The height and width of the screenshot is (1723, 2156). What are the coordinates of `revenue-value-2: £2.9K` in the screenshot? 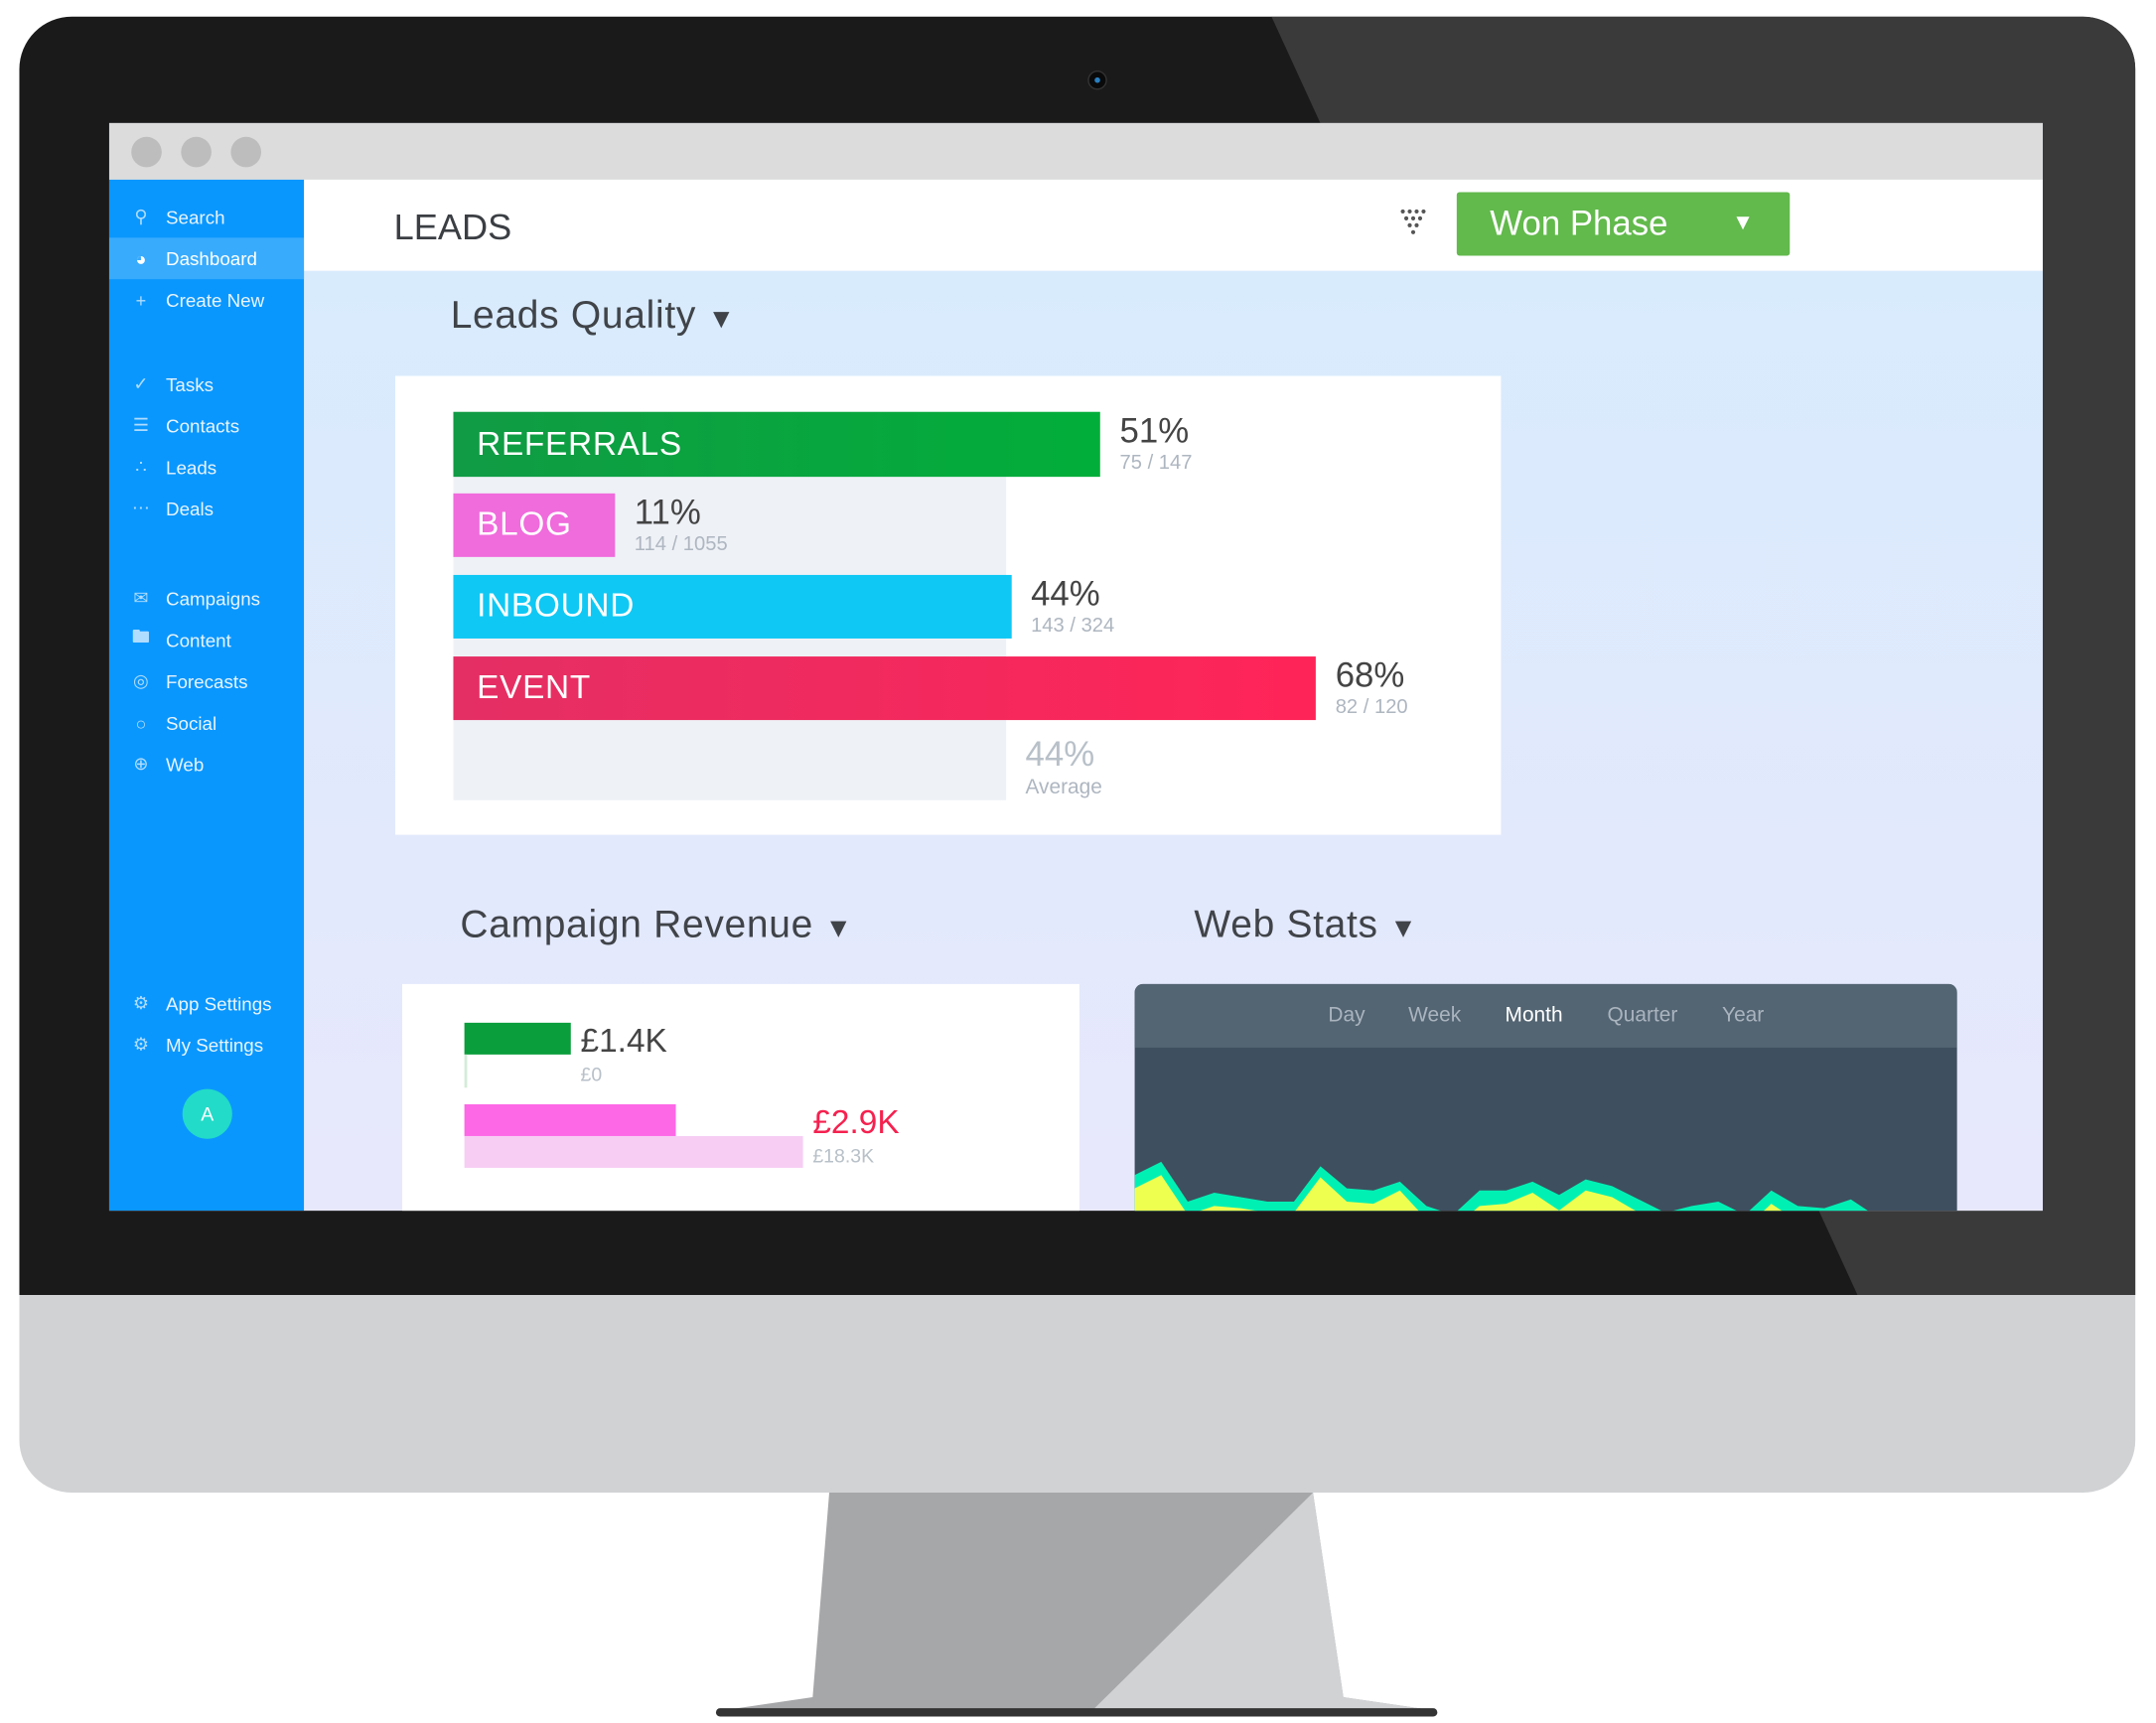 It's located at (856, 1122).